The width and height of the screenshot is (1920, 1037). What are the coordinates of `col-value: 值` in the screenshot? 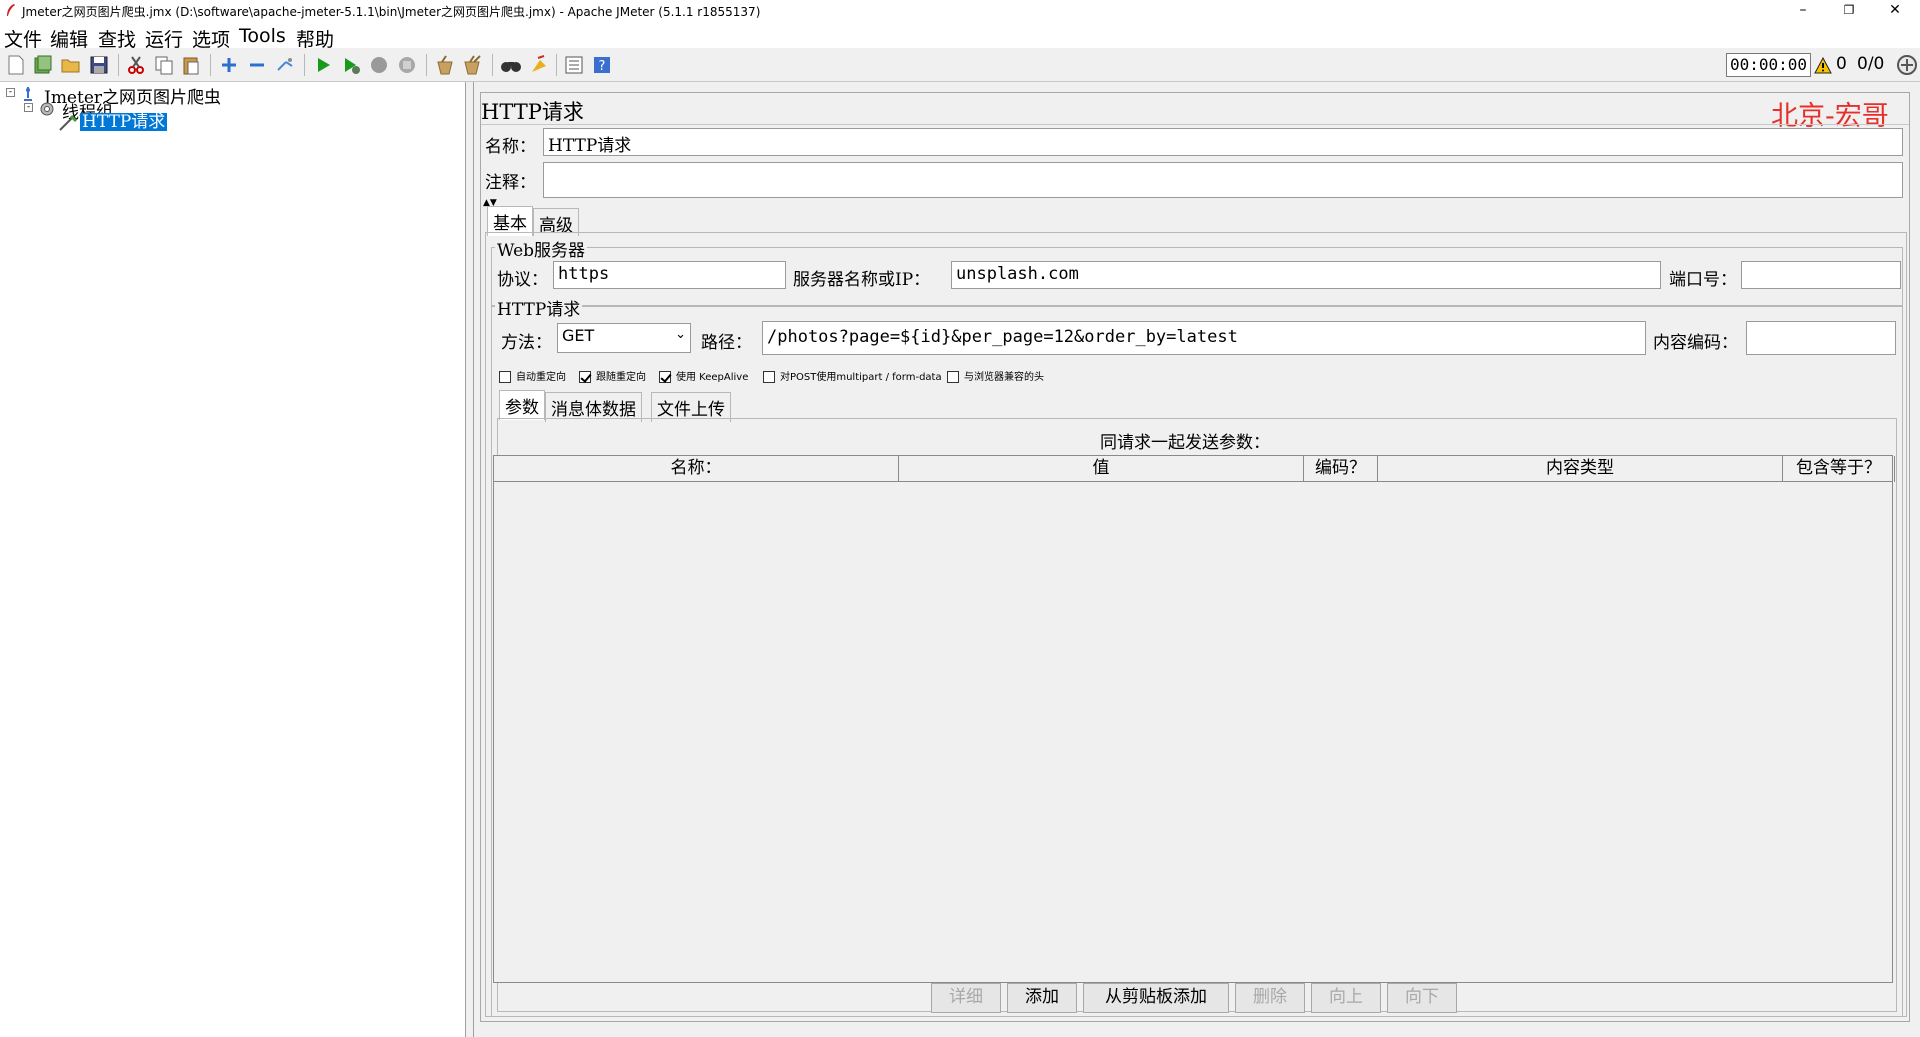 It's located at (1101, 469).